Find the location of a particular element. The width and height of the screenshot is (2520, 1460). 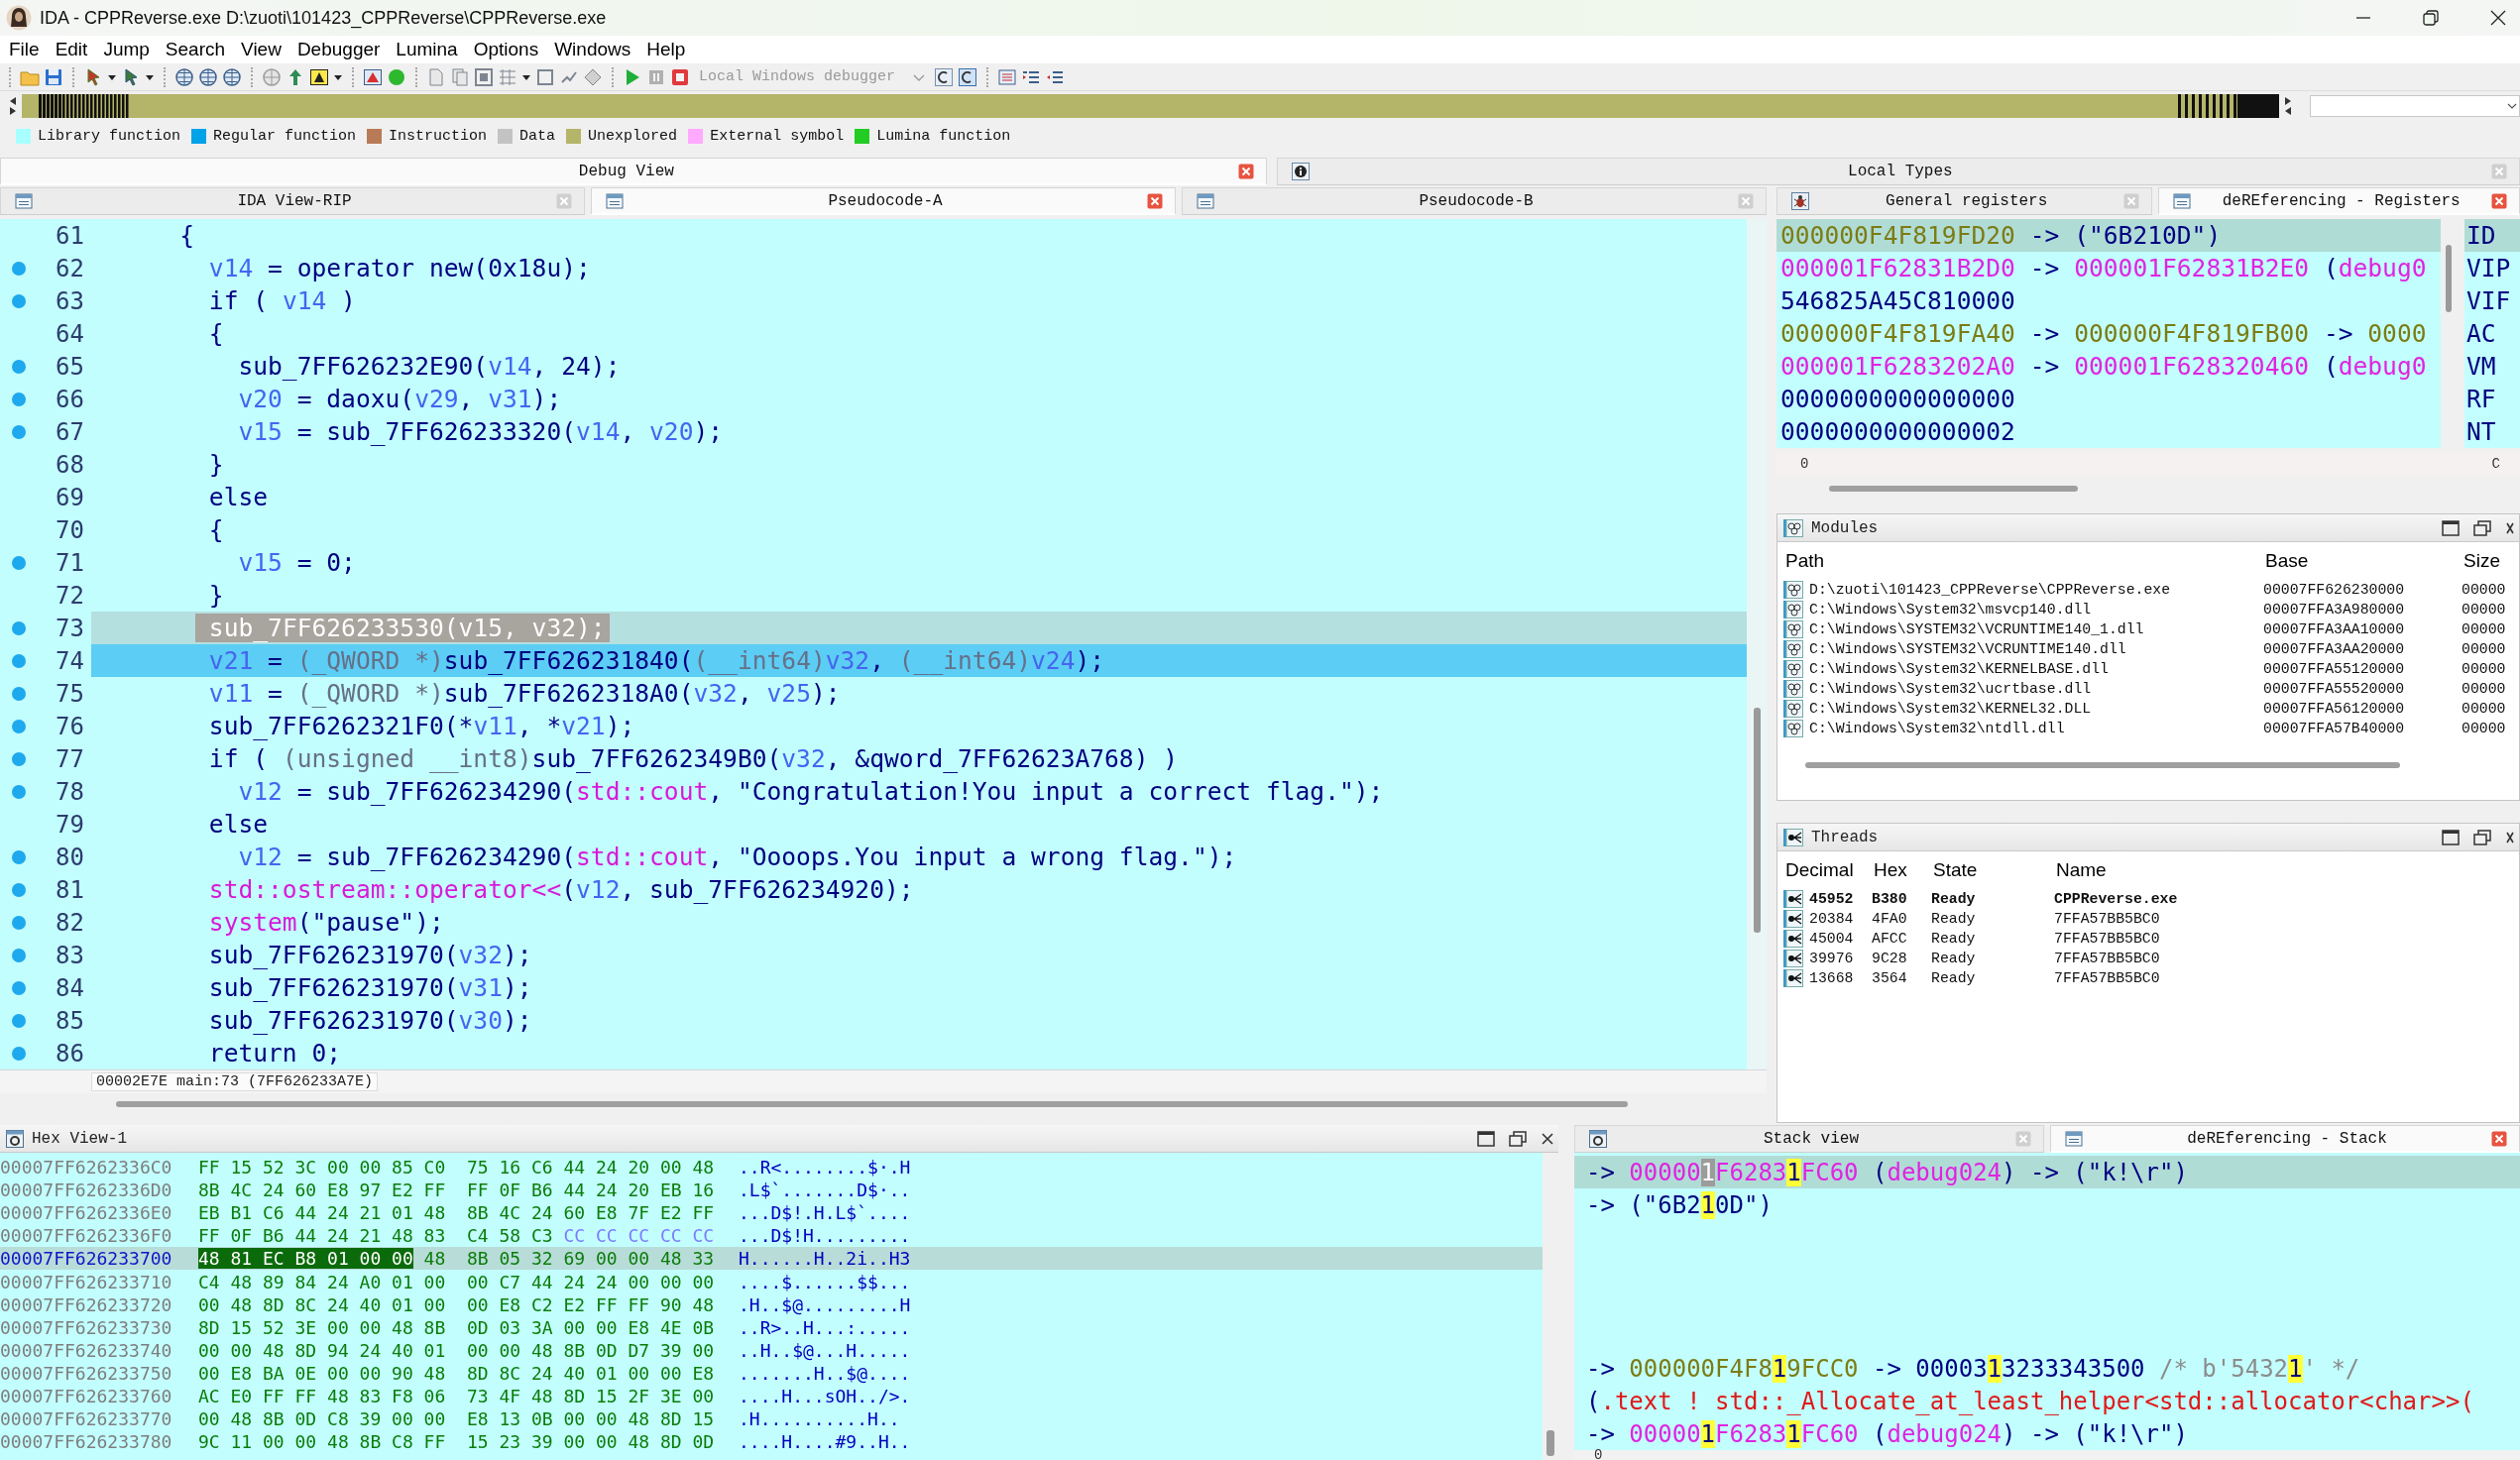

line-number: 84 is located at coordinates (70, 988).